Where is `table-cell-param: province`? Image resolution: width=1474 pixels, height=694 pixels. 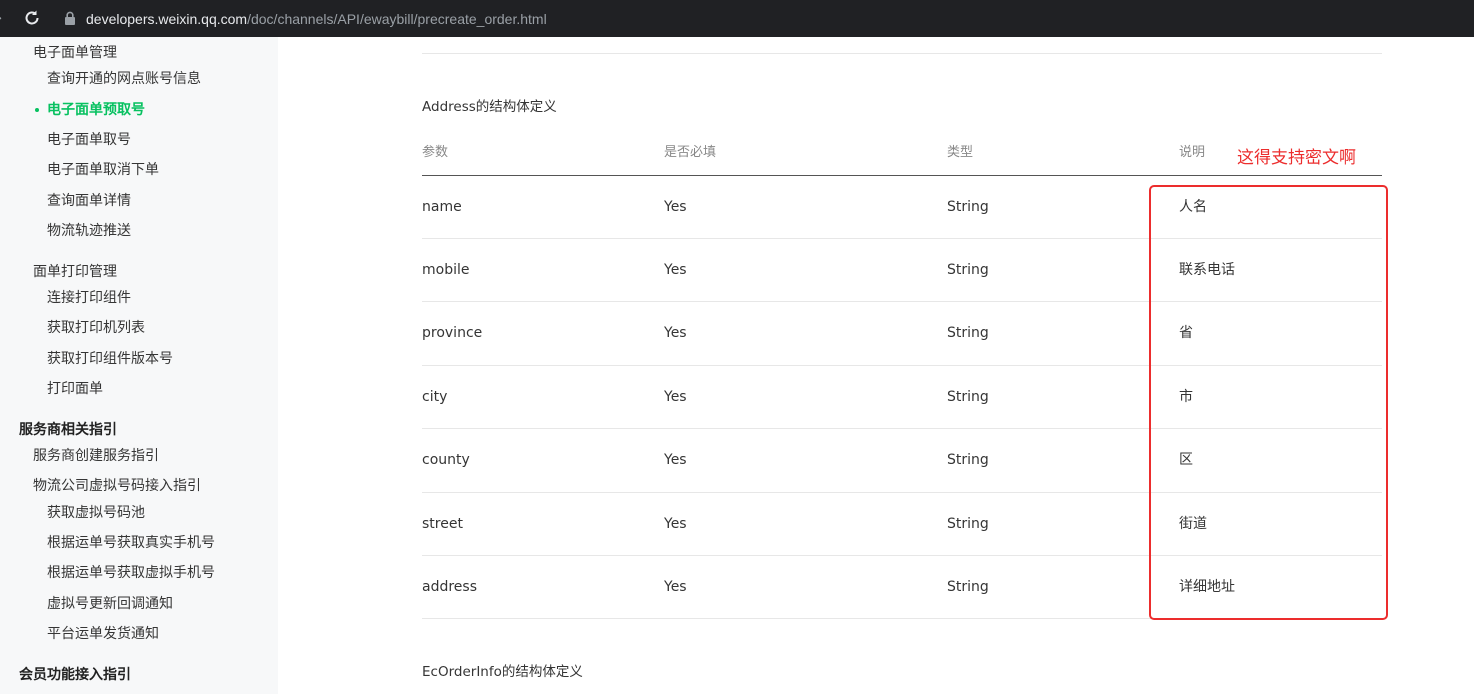
table-cell-param: province is located at coordinates (452, 333).